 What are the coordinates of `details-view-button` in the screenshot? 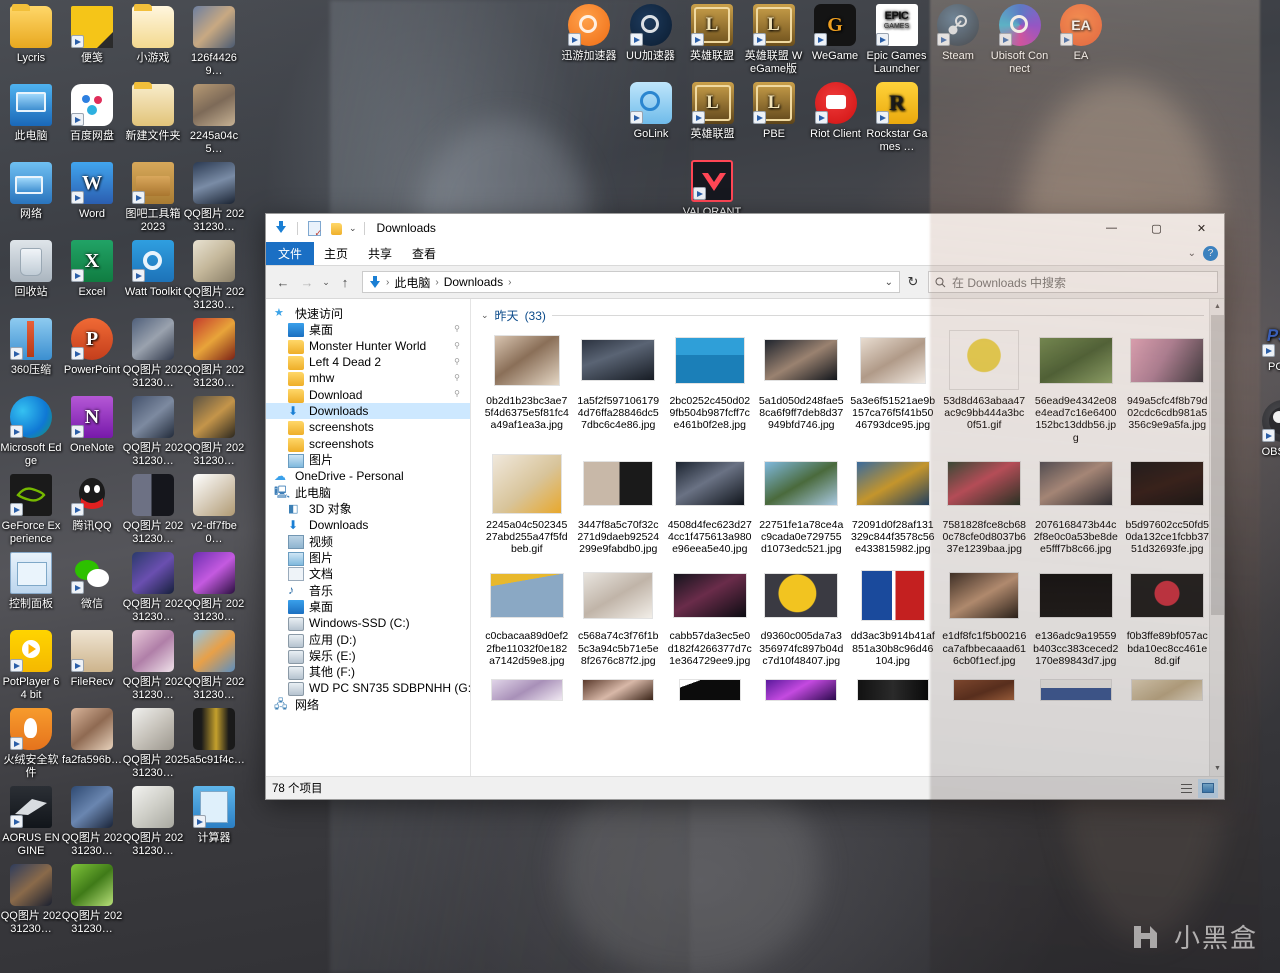 It's located at (1186, 788).